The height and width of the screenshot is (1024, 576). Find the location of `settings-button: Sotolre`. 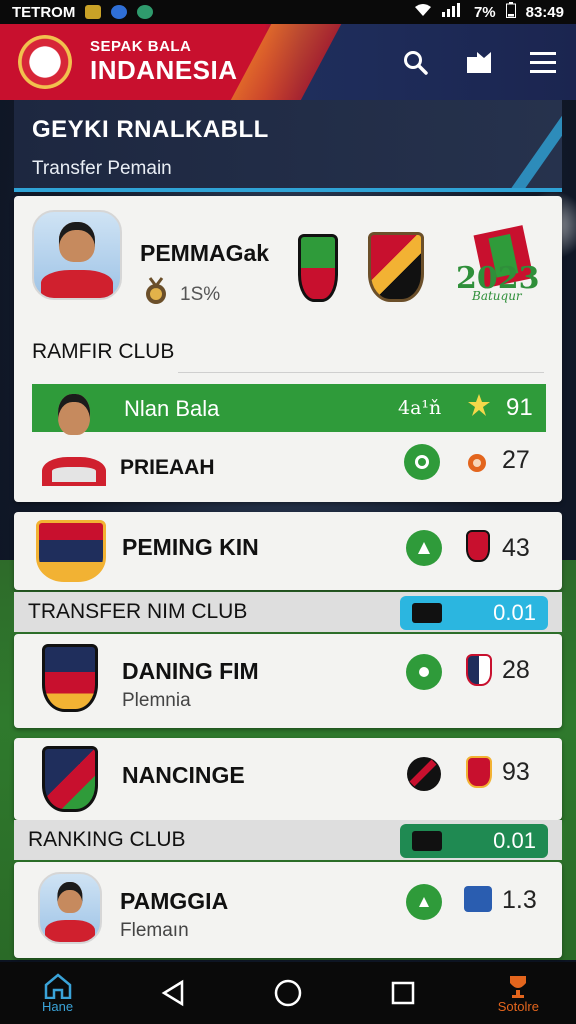

settings-button: Sotolre is located at coordinates (518, 993).